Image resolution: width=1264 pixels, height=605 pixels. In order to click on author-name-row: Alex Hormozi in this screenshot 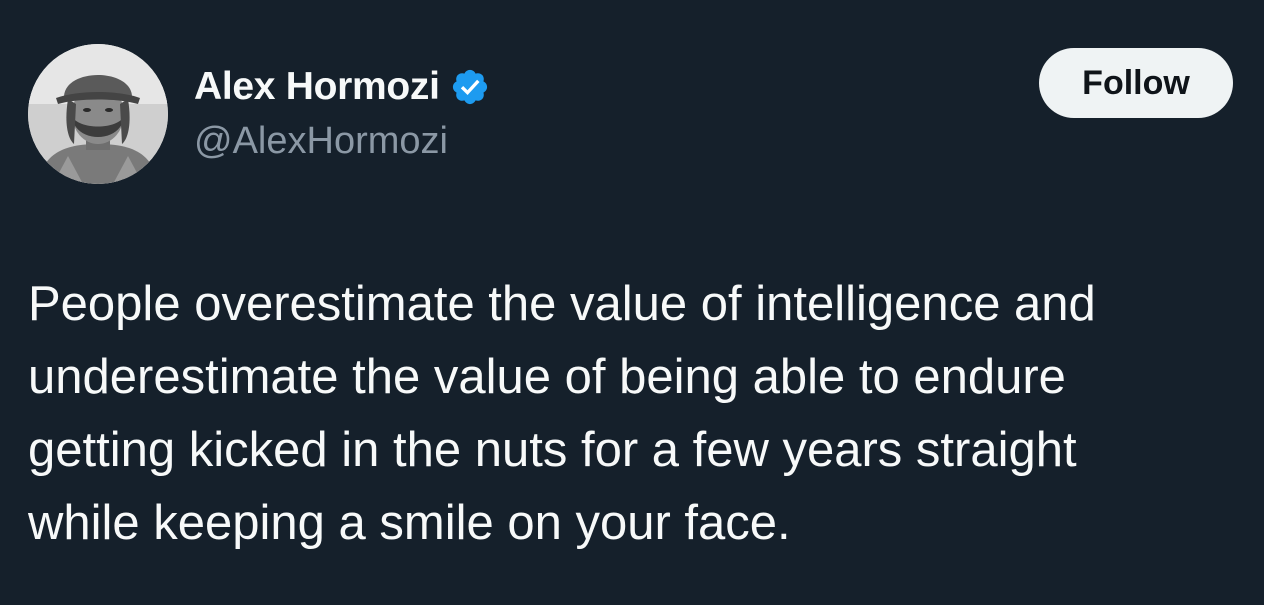, I will do `click(342, 87)`.